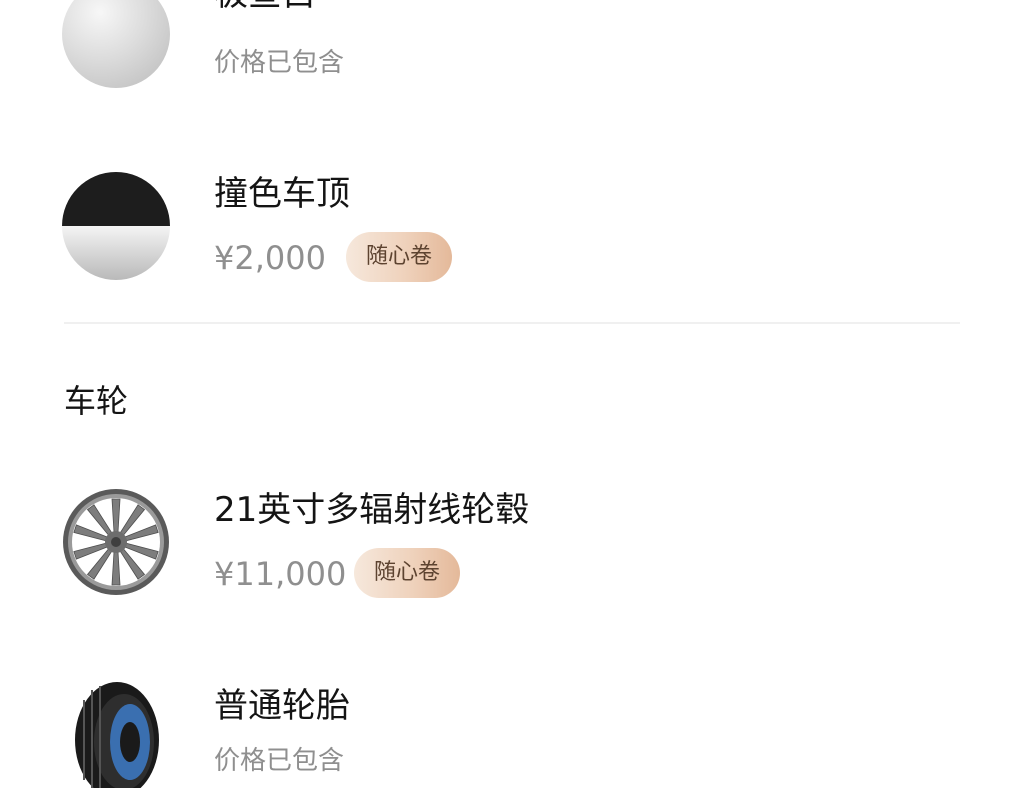  I want to click on option-21in-wheel: 21英寸多辐射线轮毂 ¥11,000 随心卷, so click(512, 543).